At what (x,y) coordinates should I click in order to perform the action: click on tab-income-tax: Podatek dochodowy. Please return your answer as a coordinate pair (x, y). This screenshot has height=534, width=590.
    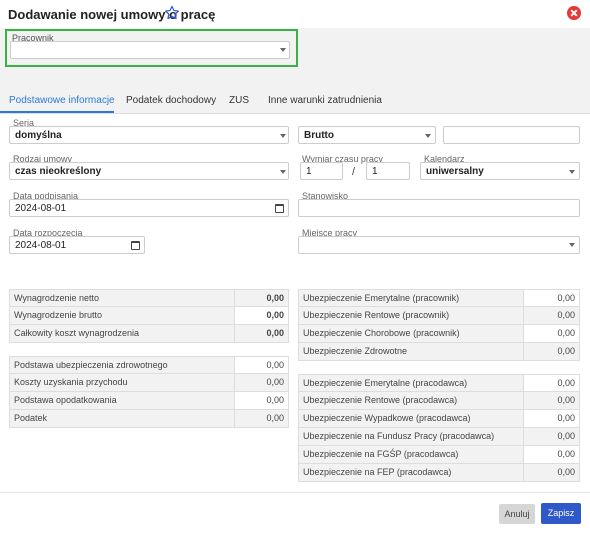
    Looking at the image, I should click on (171, 100).